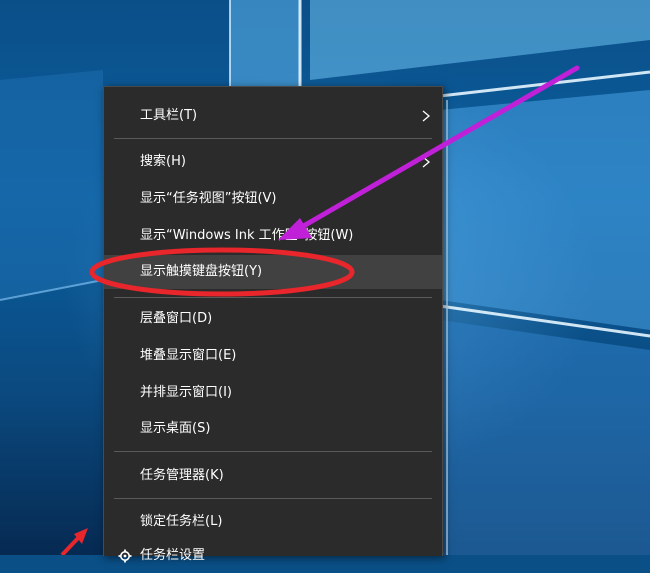  I want to click on menu-item-label: 任务栏设置, so click(173, 555).